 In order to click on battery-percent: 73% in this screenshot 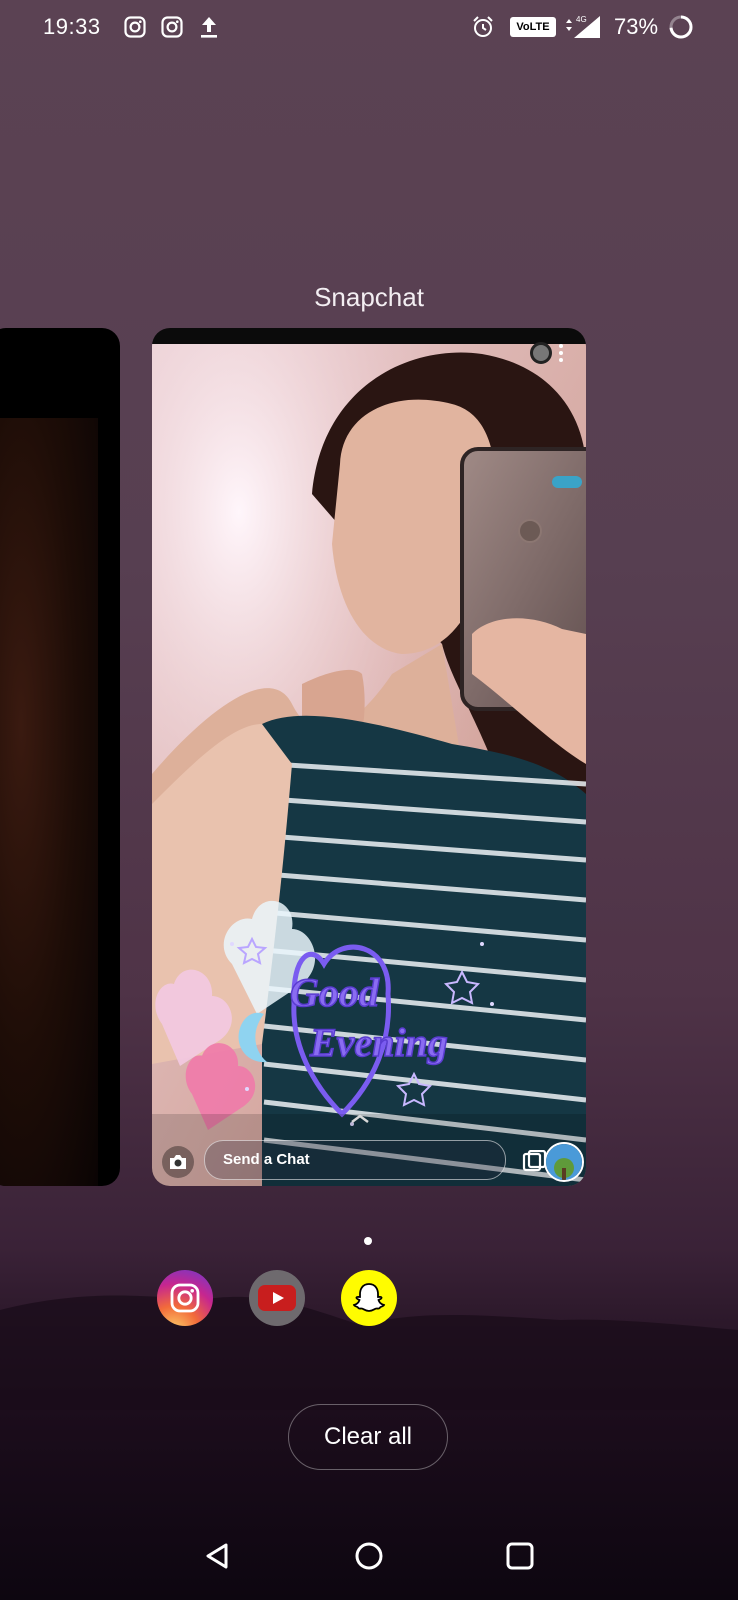, I will do `click(636, 26)`.